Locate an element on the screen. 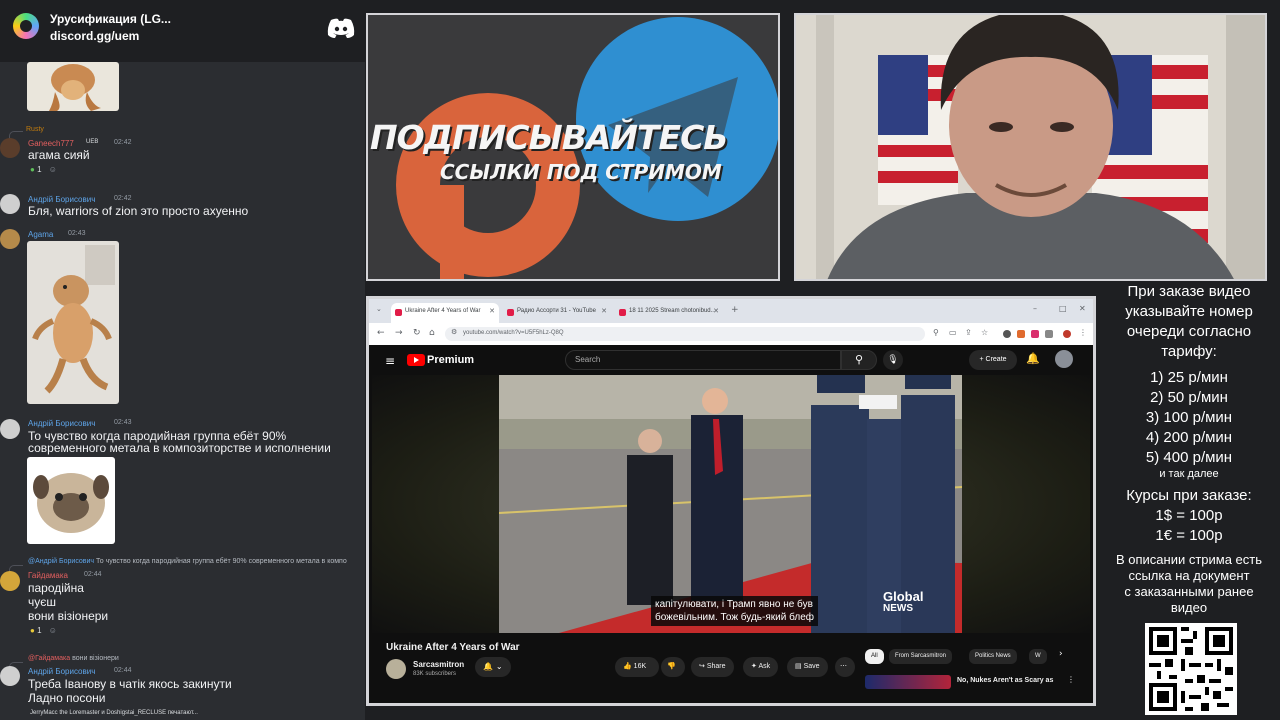  minimize-icon: – is located at coordinates (1035, 308).